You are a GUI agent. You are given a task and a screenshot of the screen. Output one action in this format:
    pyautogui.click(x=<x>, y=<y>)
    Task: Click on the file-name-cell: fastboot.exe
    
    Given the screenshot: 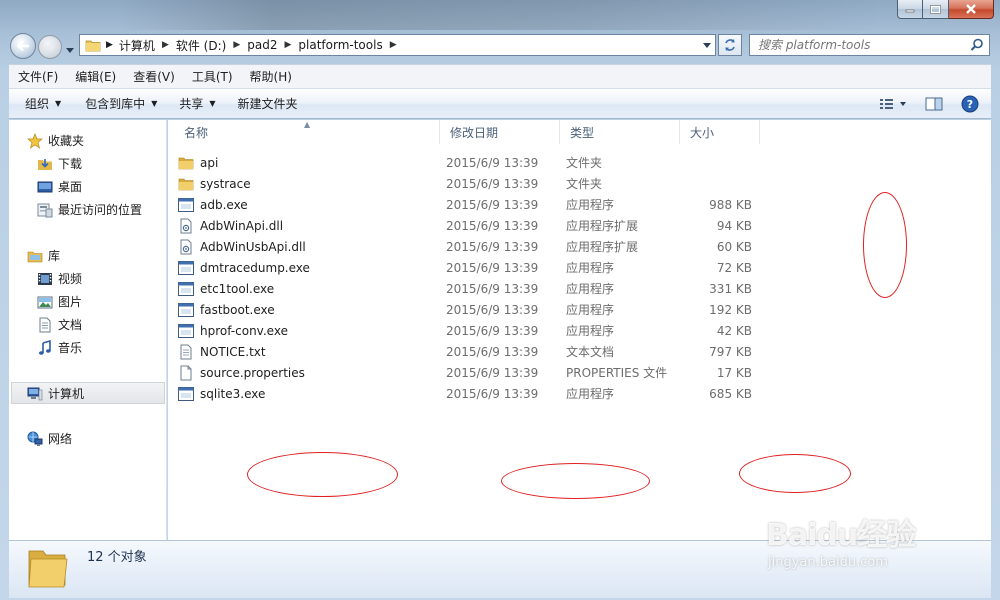 What is the action you would take?
    pyautogui.click(x=226, y=310)
    